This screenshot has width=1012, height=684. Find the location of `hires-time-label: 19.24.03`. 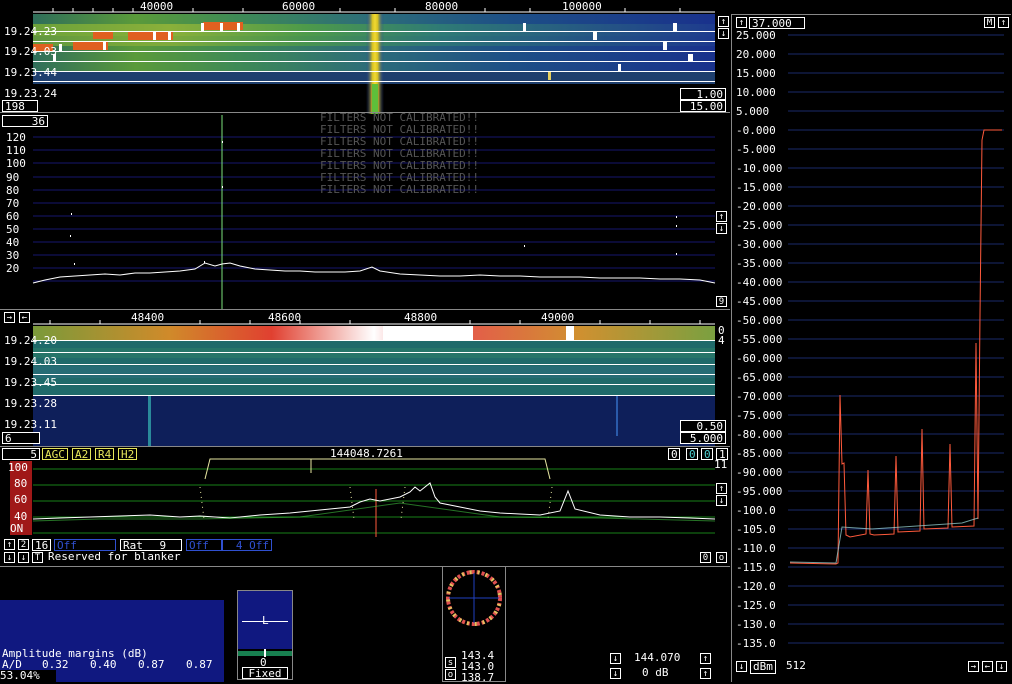

hires-time-label: 19.24.03 is located at coordinates (30, 361).